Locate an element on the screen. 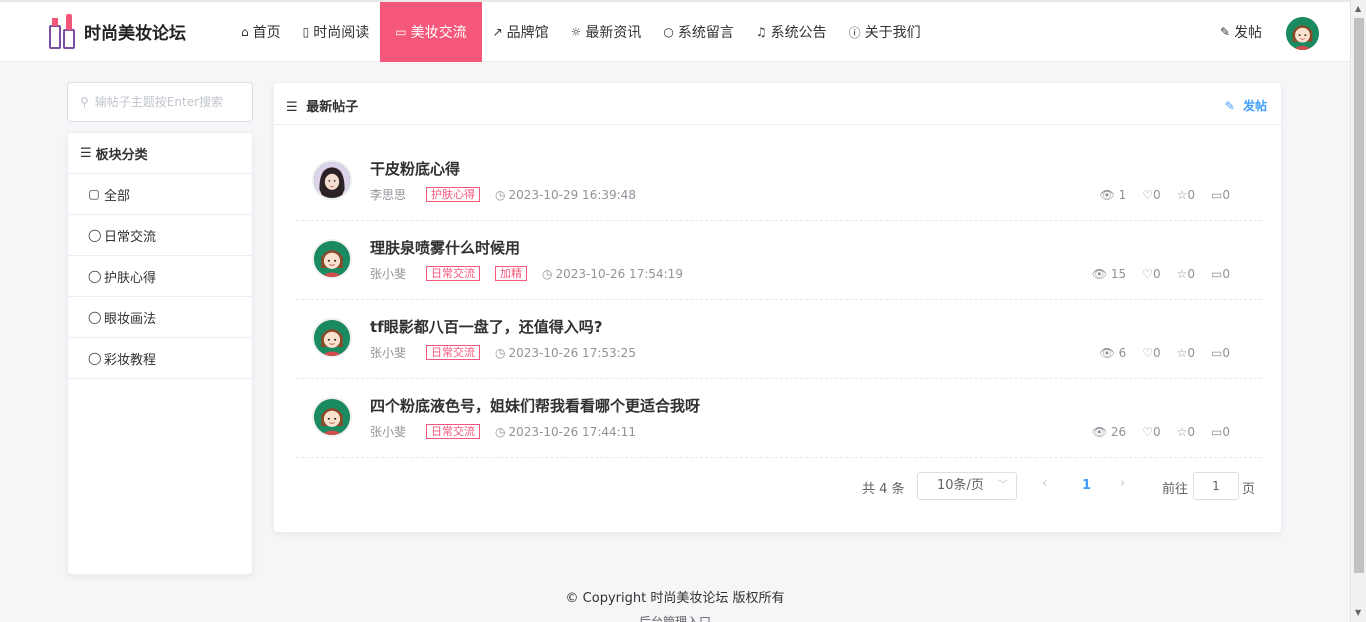 This screenshot has width=1366, height=622. nav-item-1: ▯ 时尚阅读 is located at coordinates (336, 32).